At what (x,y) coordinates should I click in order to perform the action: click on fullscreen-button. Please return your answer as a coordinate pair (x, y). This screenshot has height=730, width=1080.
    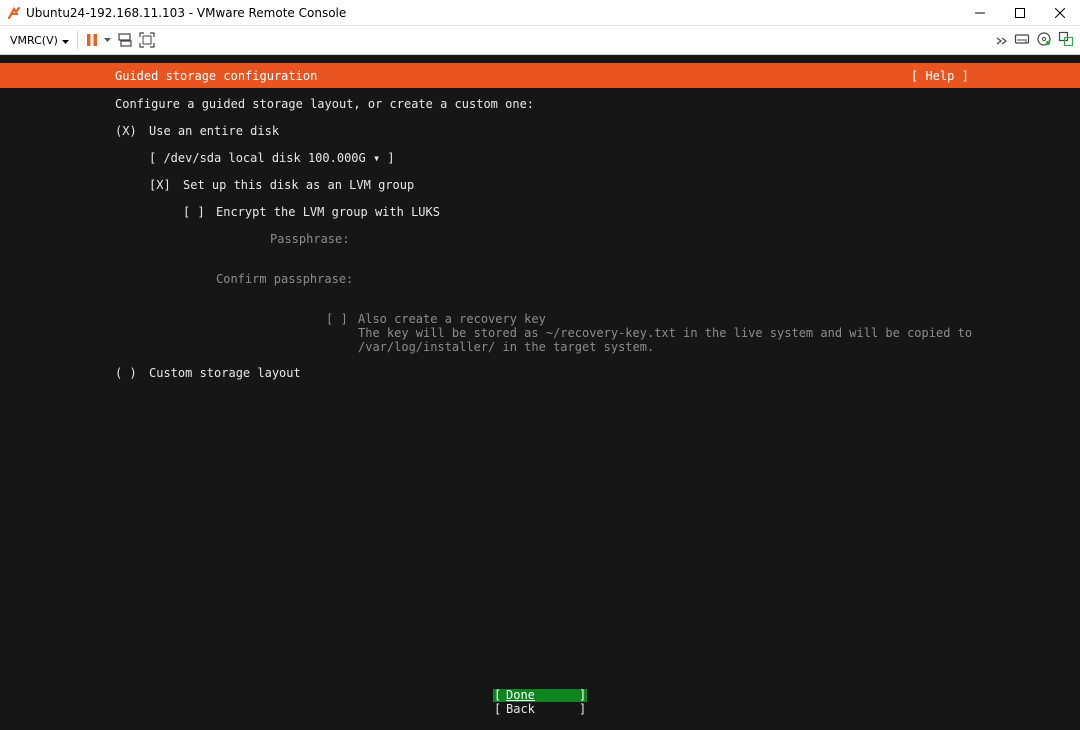
    Looking at the image, I should click on (147, 40).